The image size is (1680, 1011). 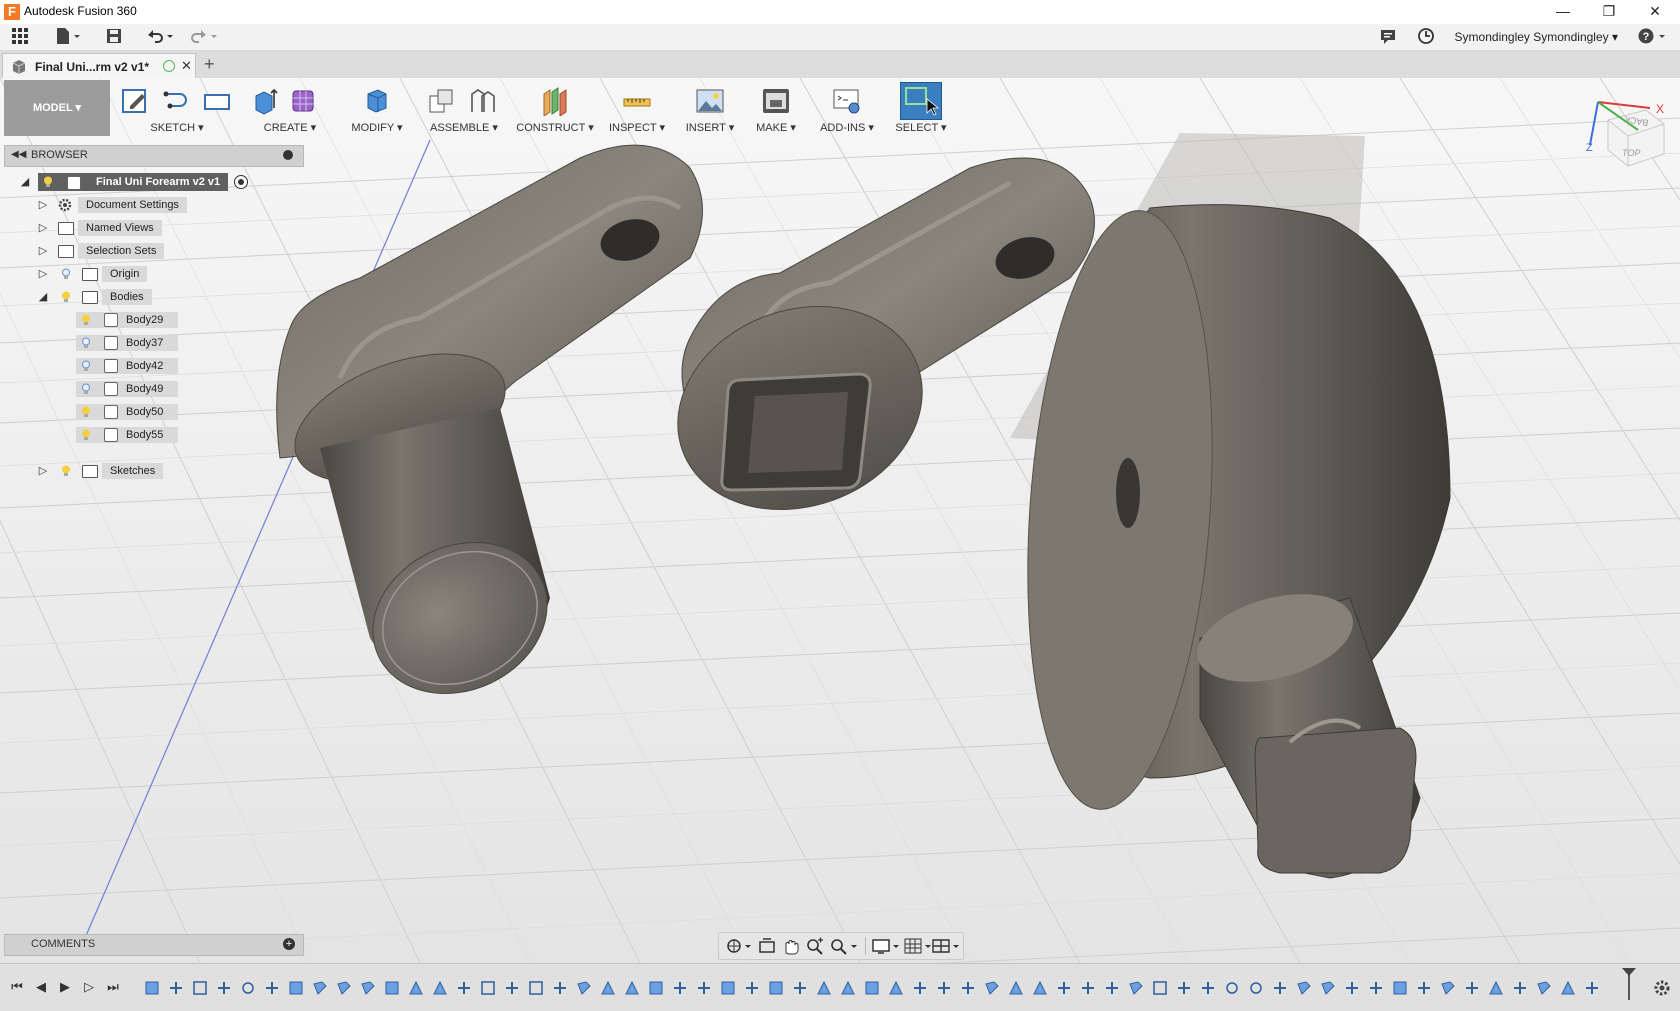 I want to click on close-tab-button: ✕, so click(x=186, y=66).